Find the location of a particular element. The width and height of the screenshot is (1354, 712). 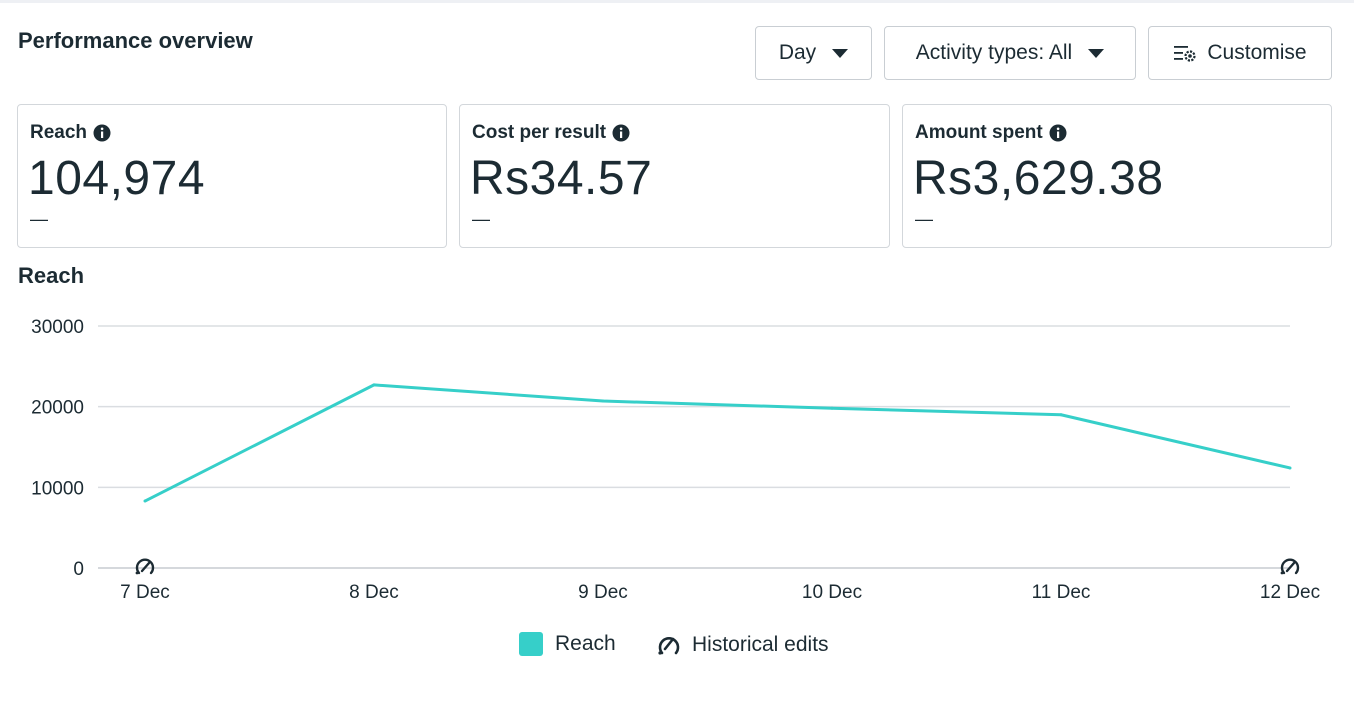

metric-value: Rs3,629.38 is located at coordinates (1038, 178).